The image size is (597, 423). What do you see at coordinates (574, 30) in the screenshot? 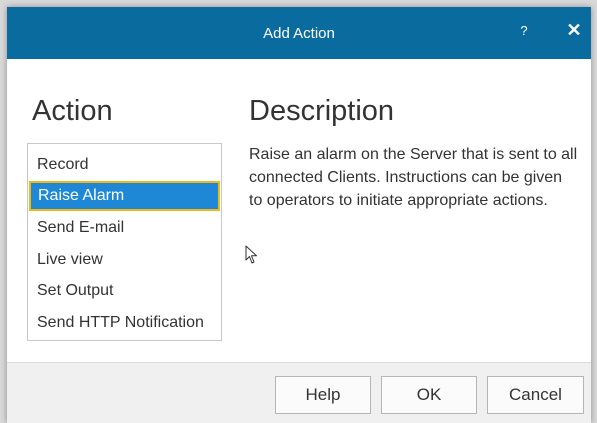
I see `close-icon: ✕` at bounding box center [574, 30].